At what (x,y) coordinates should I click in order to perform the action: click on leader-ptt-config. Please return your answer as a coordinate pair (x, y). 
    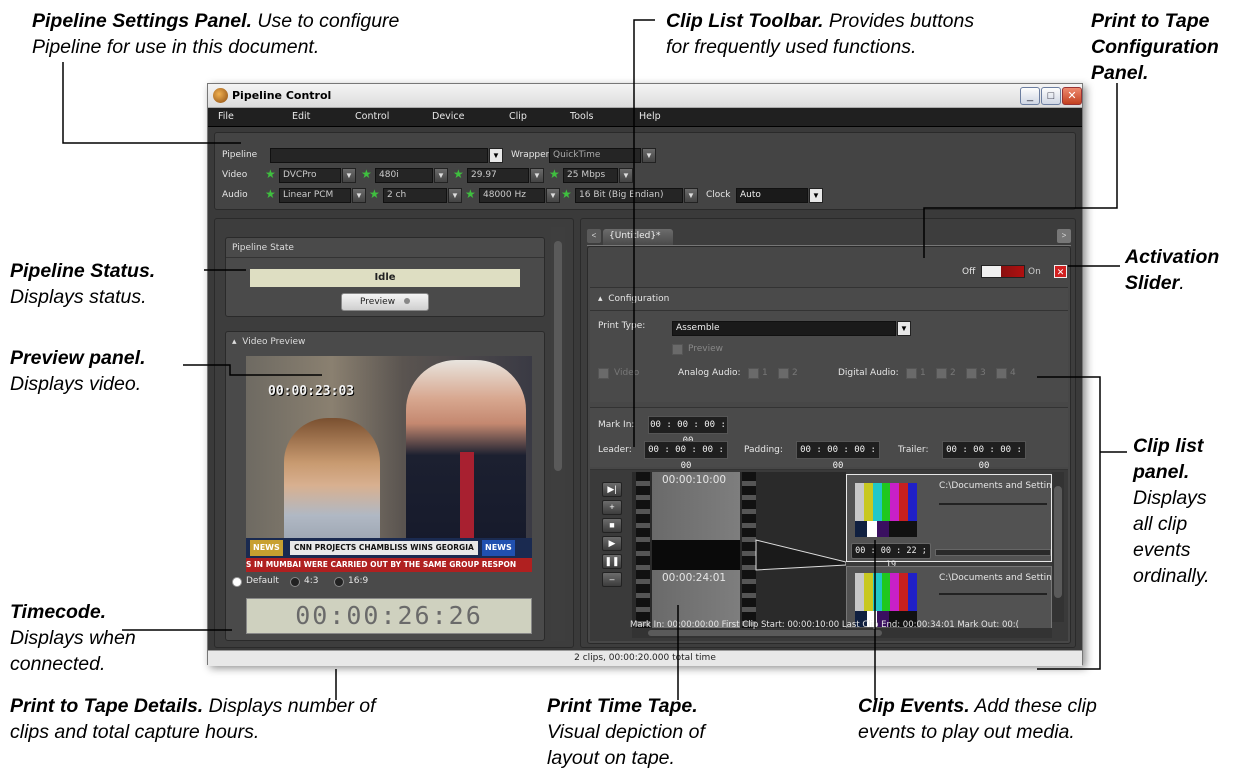
    Looking at the image, I should click on (1020, 170).